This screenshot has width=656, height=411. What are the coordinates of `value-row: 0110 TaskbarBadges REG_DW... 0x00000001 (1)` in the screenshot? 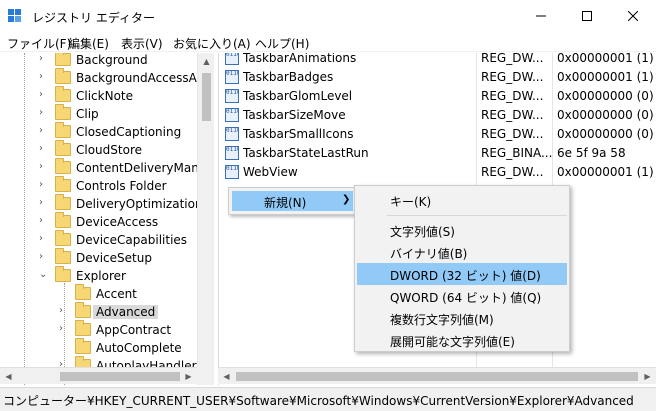 It's located at (437, 77).